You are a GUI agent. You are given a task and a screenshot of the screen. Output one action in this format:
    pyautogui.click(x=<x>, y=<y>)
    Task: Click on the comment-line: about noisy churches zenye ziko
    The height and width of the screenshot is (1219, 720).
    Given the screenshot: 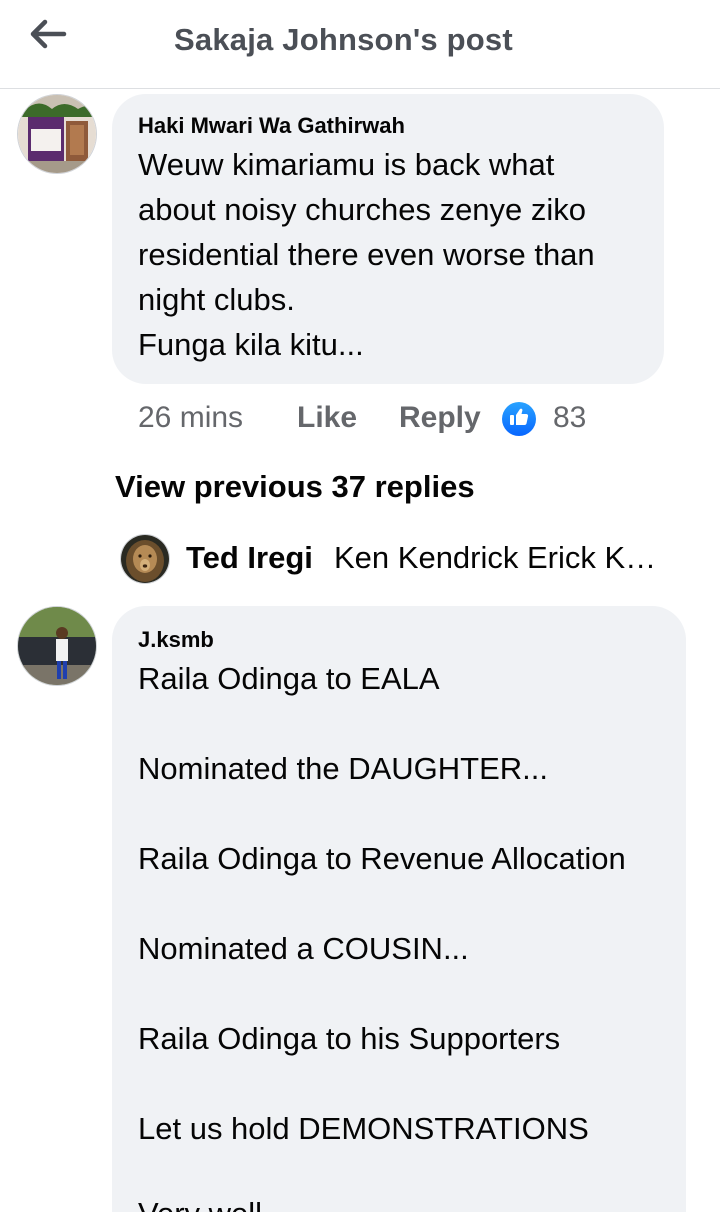 What is the action you would take?
    pyautogui.click(x=362, y=209)
    